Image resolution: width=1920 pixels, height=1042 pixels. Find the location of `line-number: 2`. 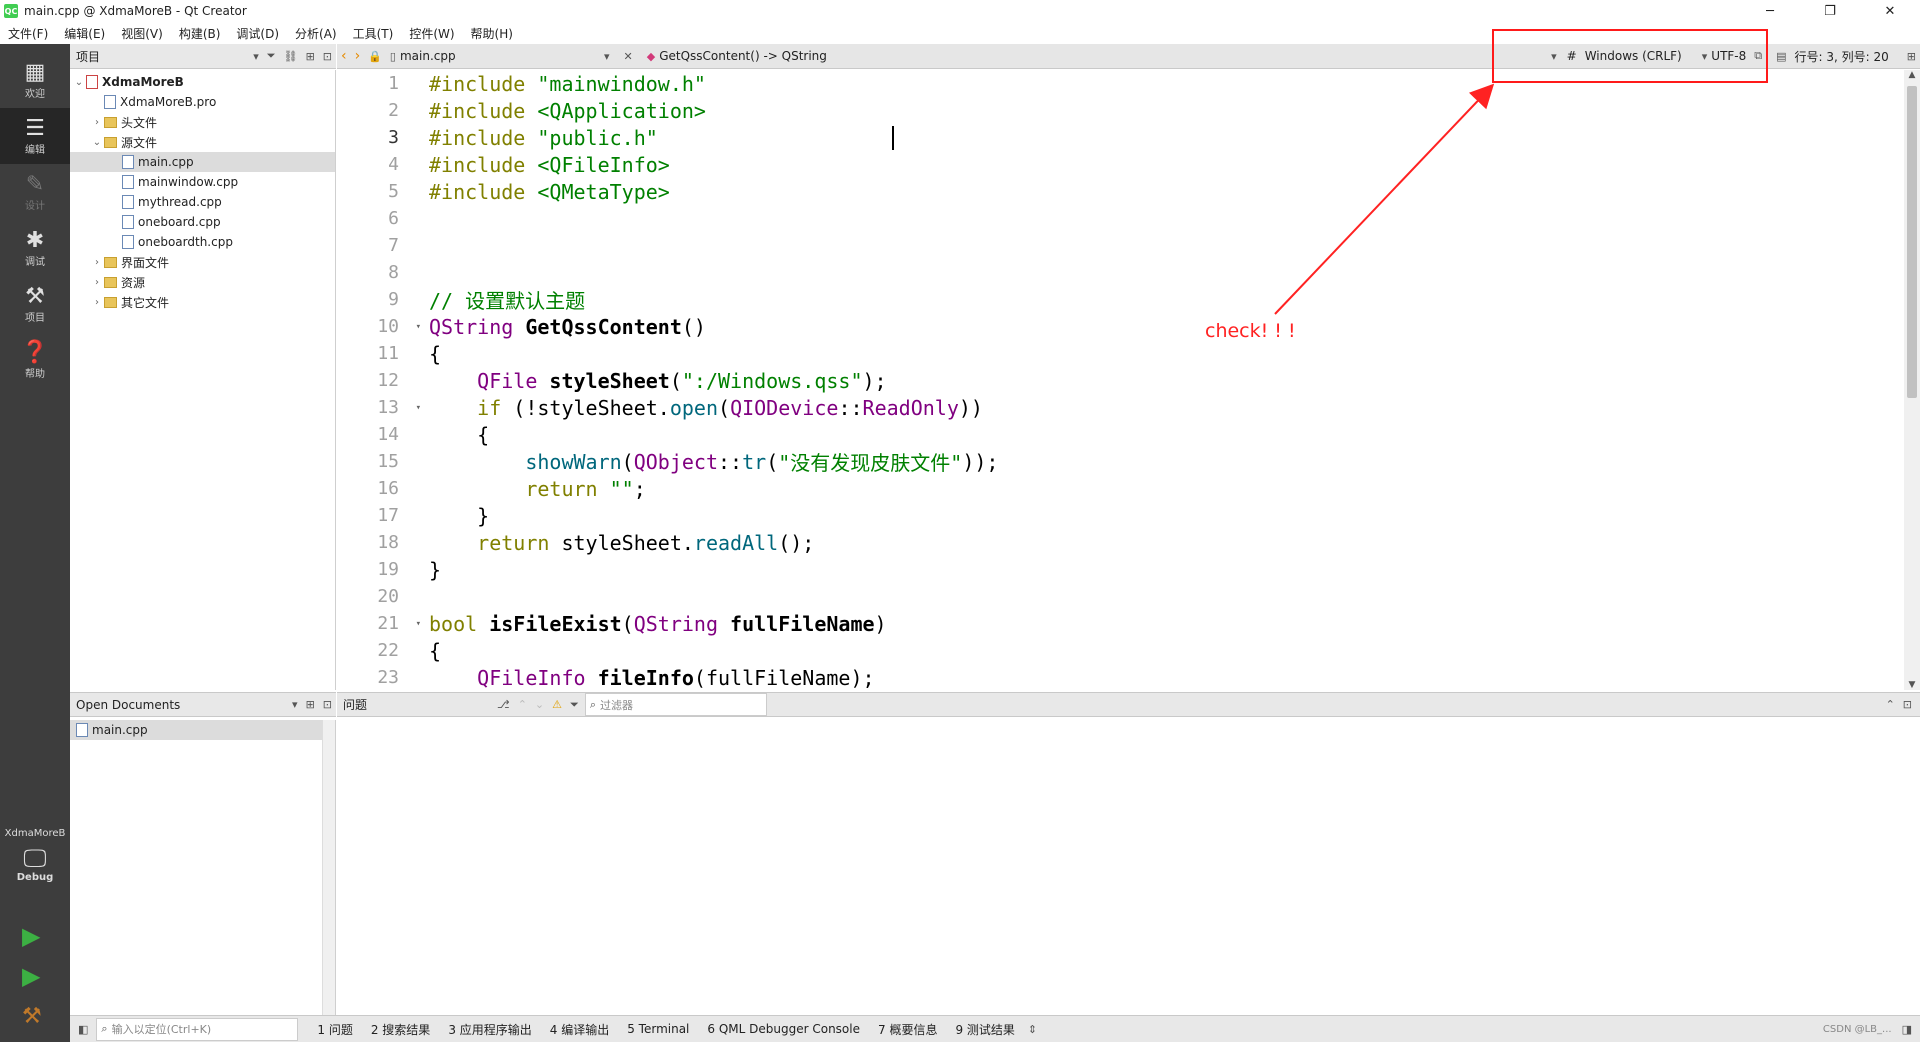

line-number: 2 is located at coordinates (382, 110).